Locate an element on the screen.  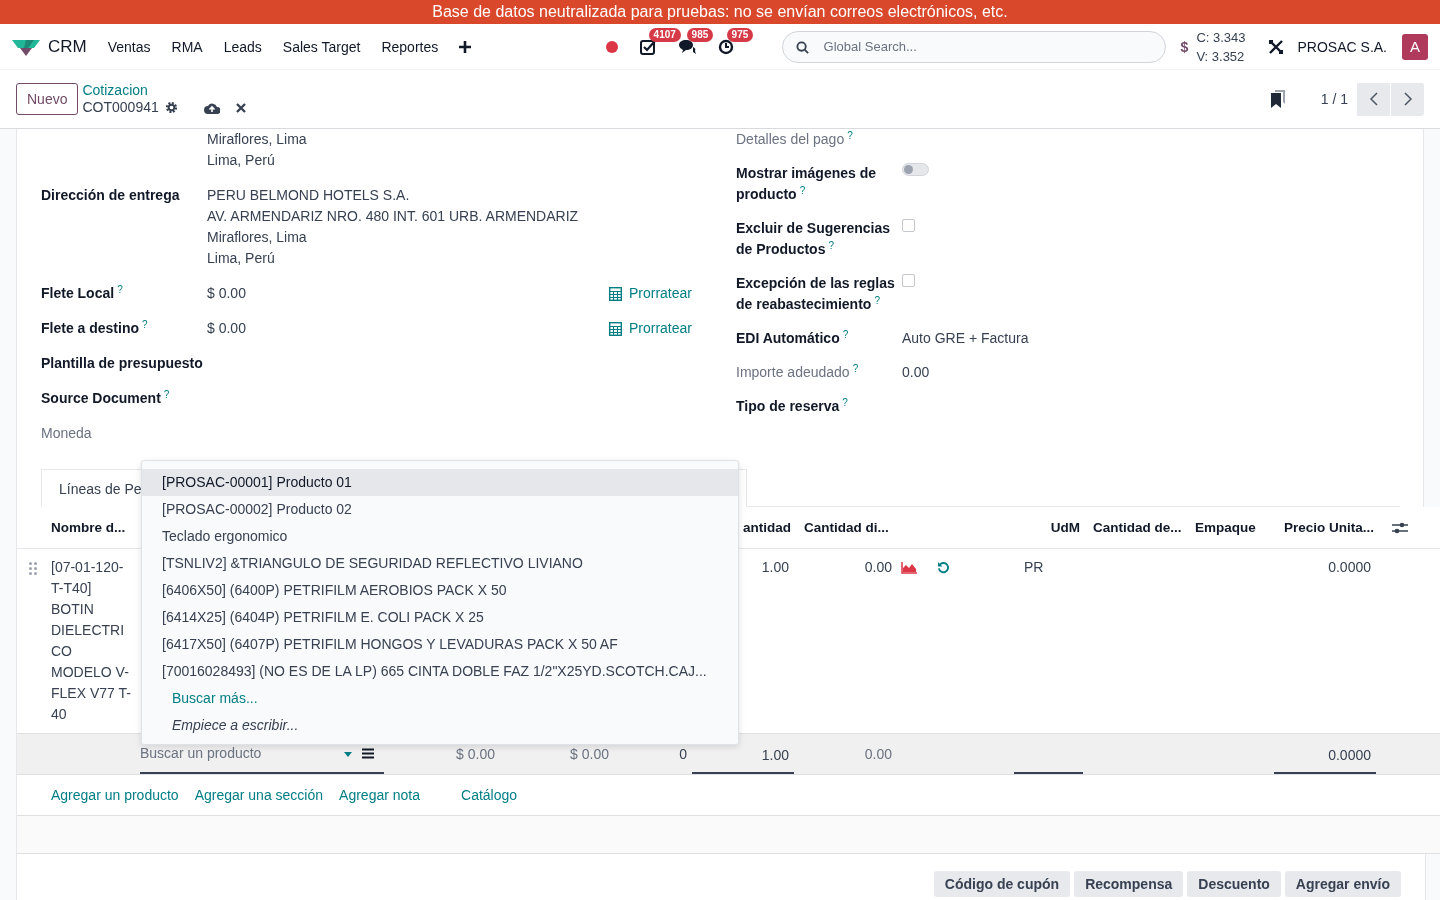
field-value: PERU BELMOND HOTELS S.A. is located at coordinates (309, 195).